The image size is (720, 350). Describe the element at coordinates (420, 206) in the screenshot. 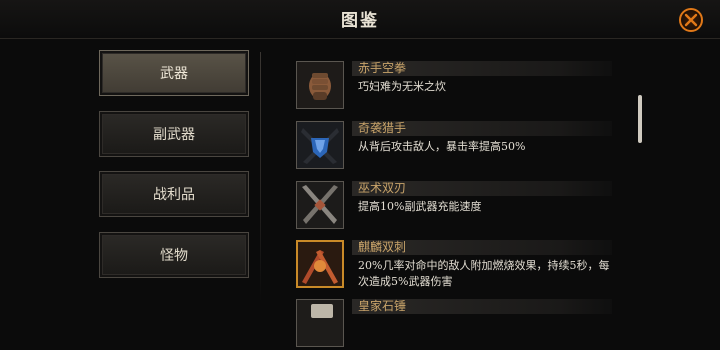

I see `item-description: 提高10%副武器充能速度` at that location.